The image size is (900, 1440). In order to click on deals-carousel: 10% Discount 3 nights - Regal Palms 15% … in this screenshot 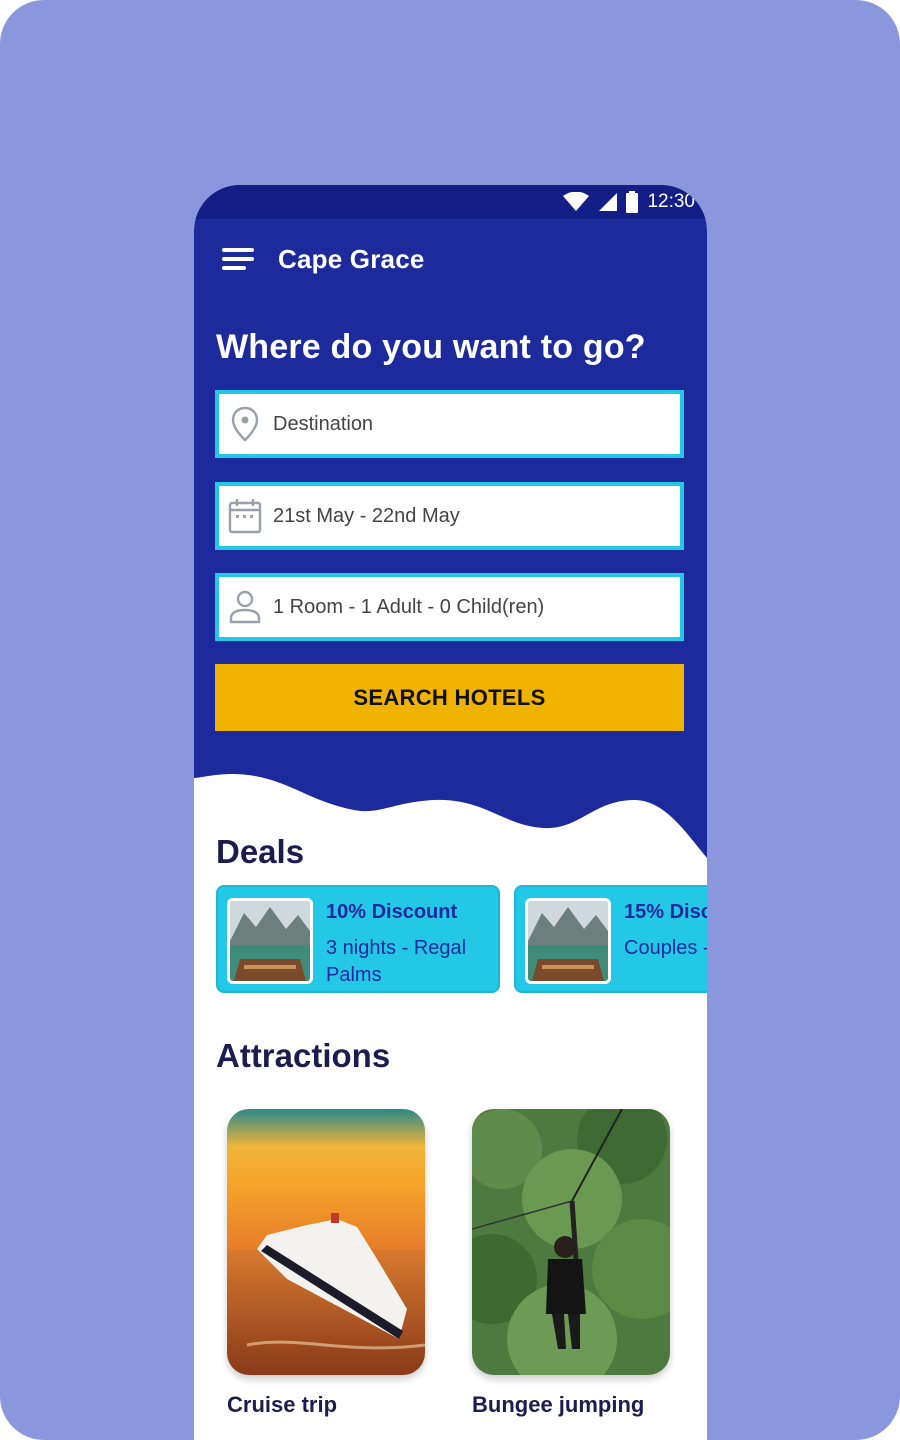, I will do `click(461, 940)`.